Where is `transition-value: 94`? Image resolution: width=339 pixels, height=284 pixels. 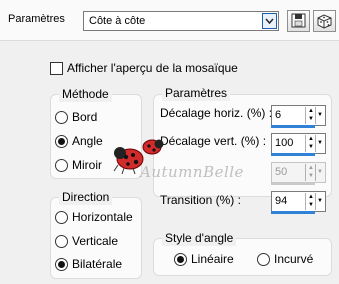
transition-value: 94 is located at coordinates (281, 201).